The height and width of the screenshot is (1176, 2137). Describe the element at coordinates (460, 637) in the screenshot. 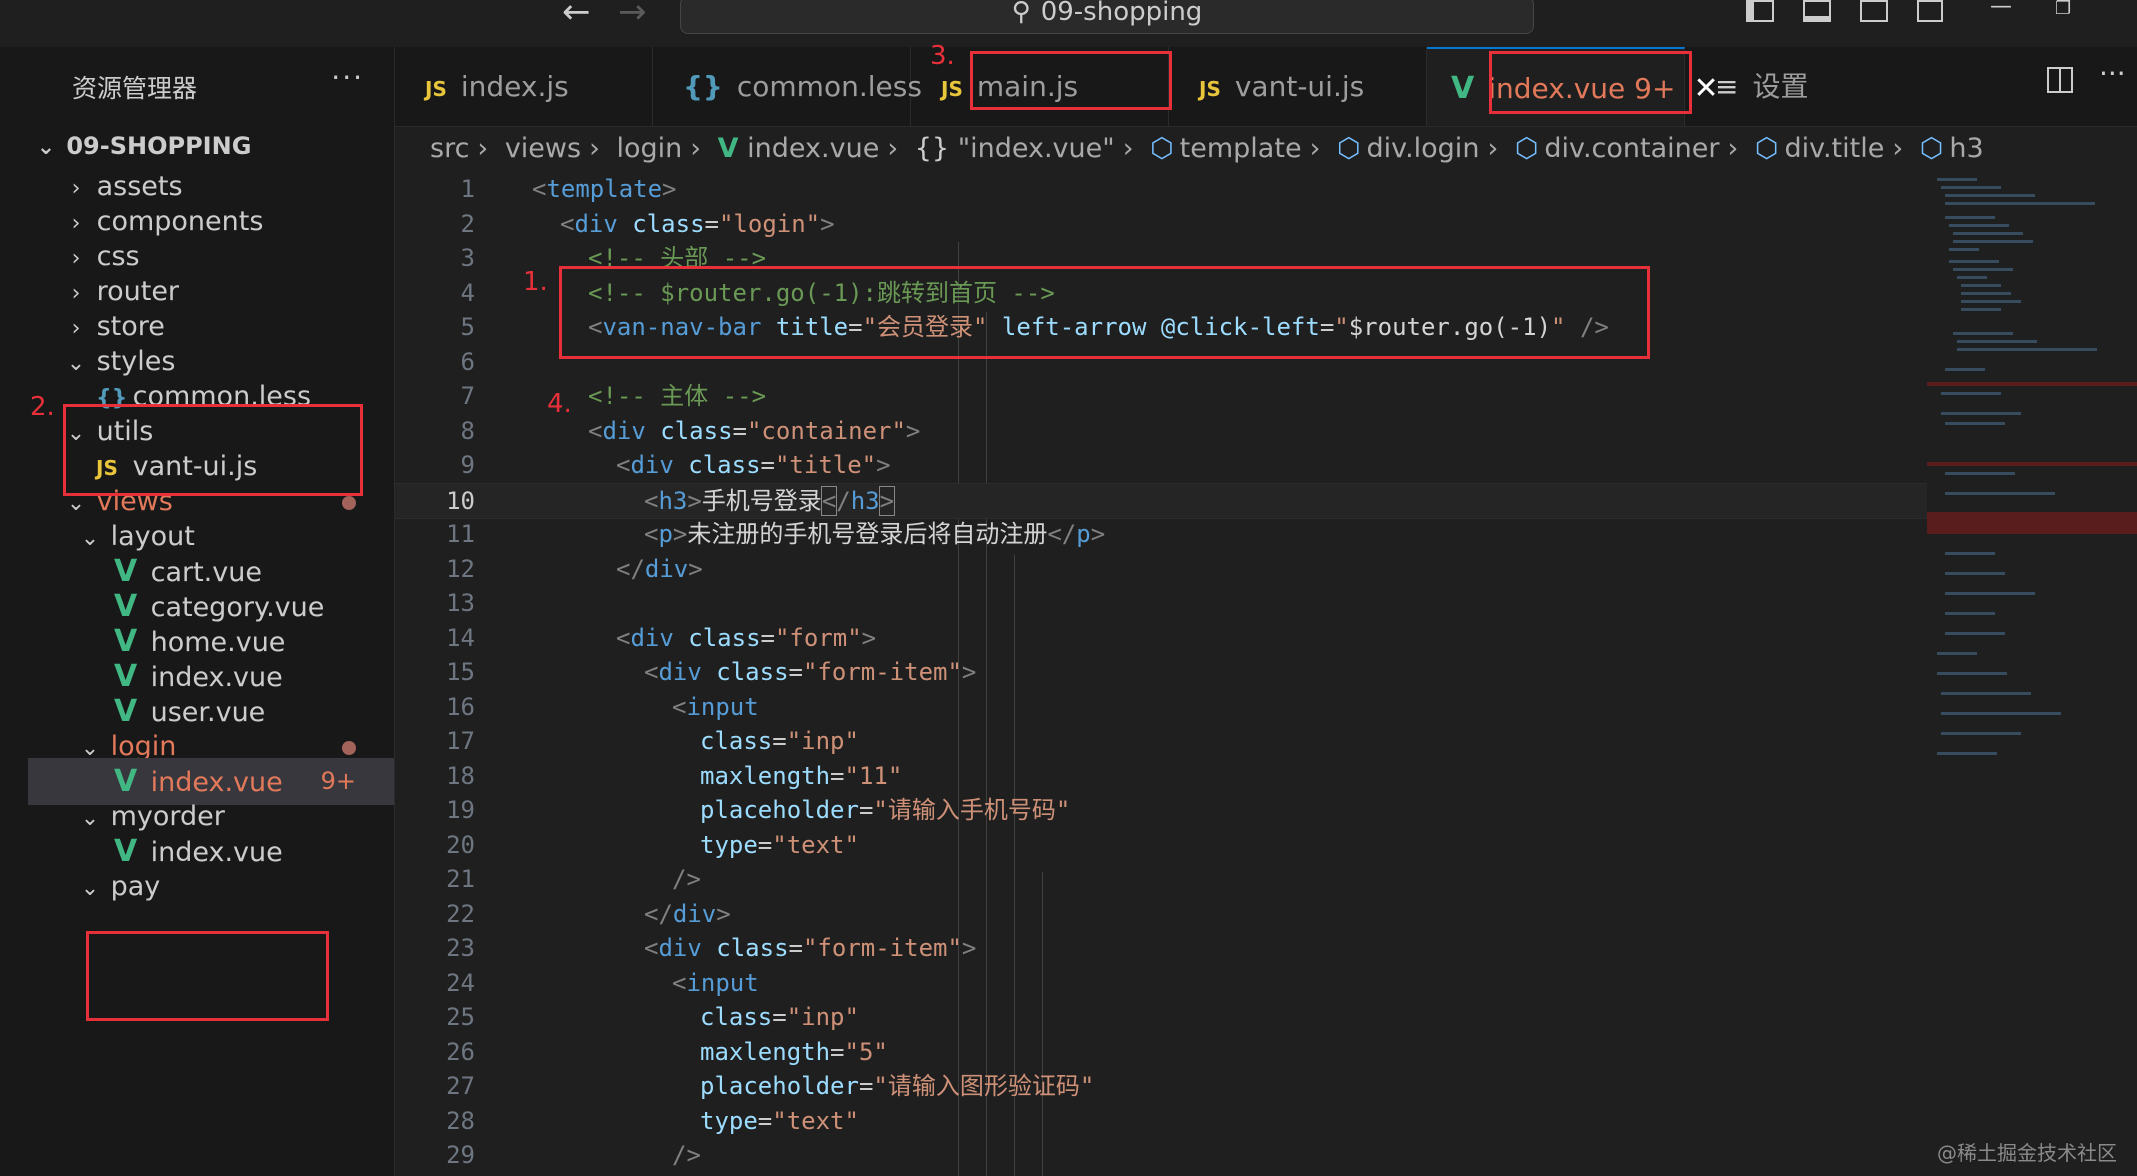

I see `line-number: 14` at that location.